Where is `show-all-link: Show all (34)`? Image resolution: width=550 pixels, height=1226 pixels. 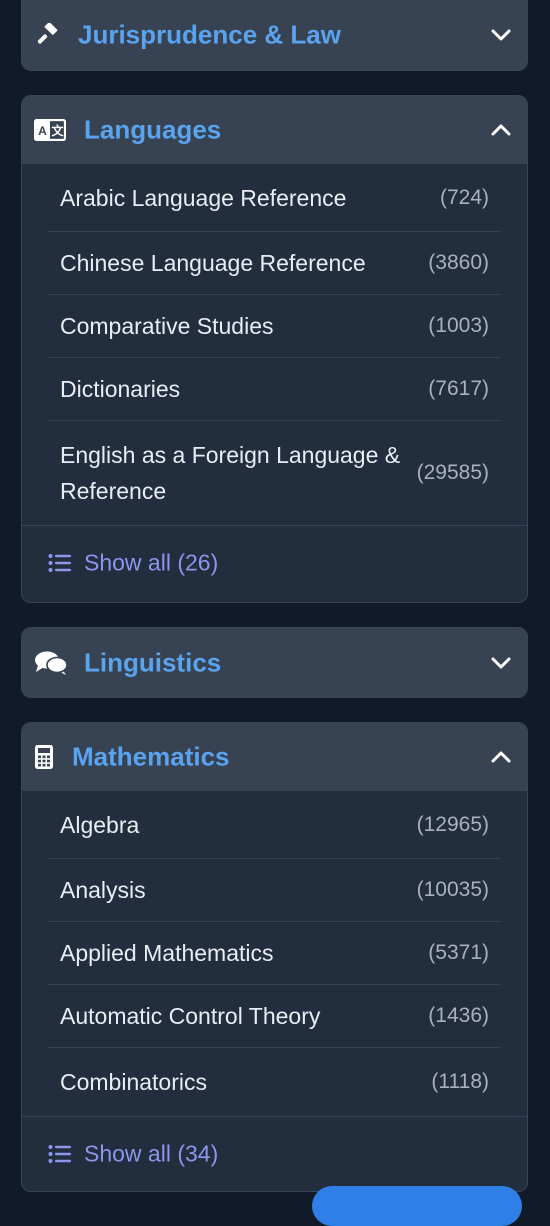
show-all-link: Show all (34) is located at coordinates (274, 1153).